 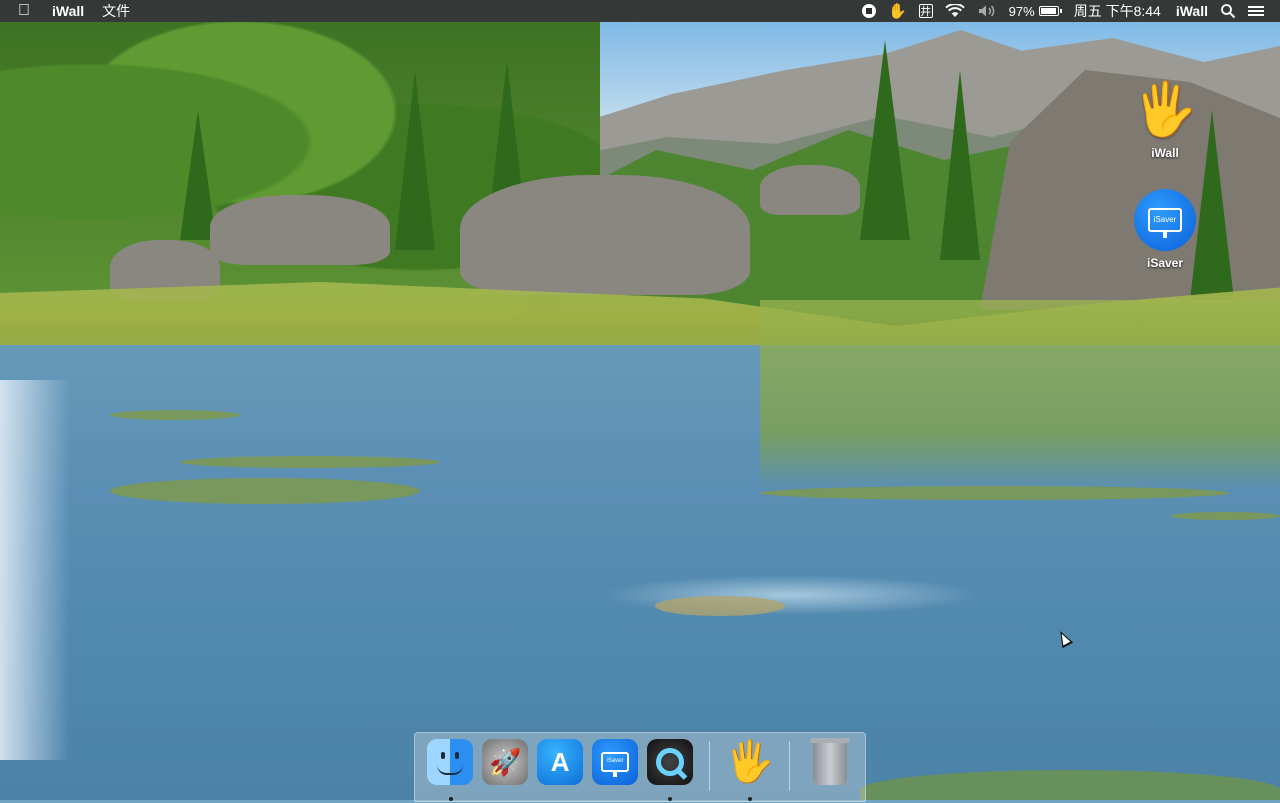 I want to click on dock-item-quicktime, so click(x=669, y=771).